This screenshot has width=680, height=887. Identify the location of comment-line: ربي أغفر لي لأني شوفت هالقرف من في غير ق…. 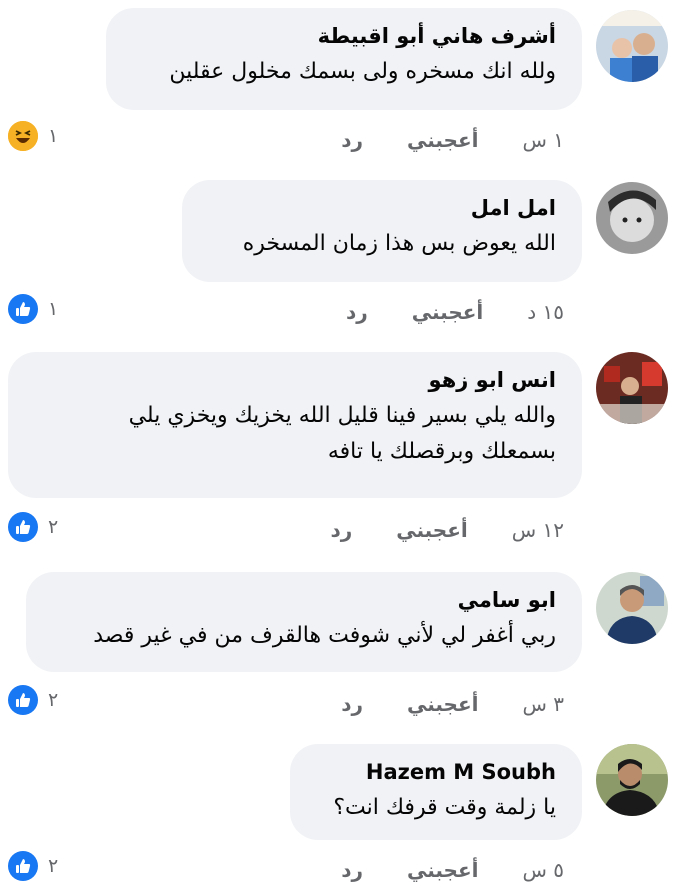
(324, 635).